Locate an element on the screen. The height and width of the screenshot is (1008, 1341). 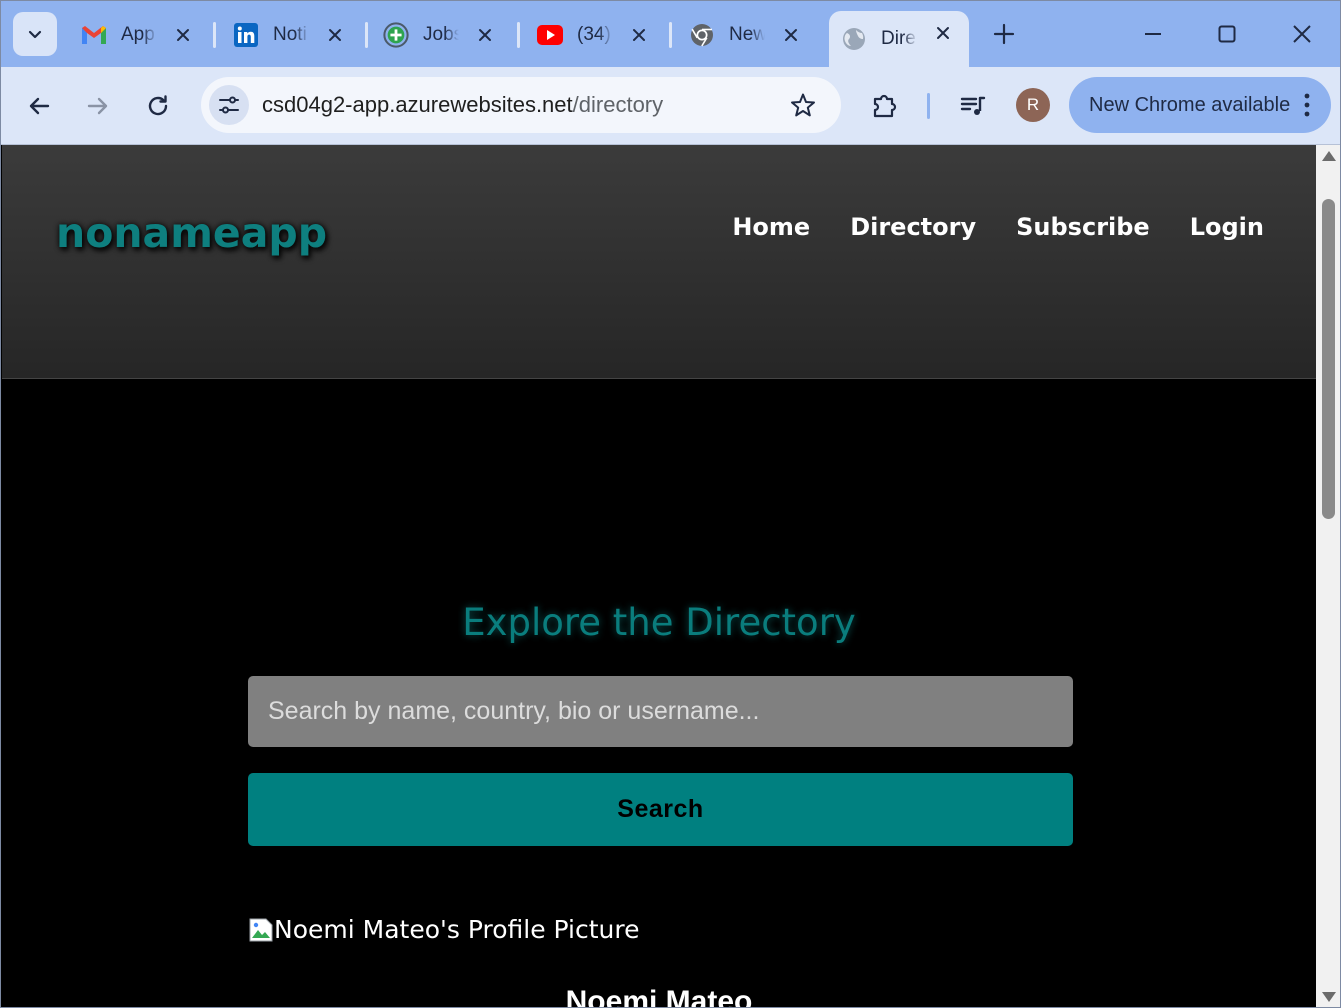
arrow-left-icon is located at coordinates (39, 106).